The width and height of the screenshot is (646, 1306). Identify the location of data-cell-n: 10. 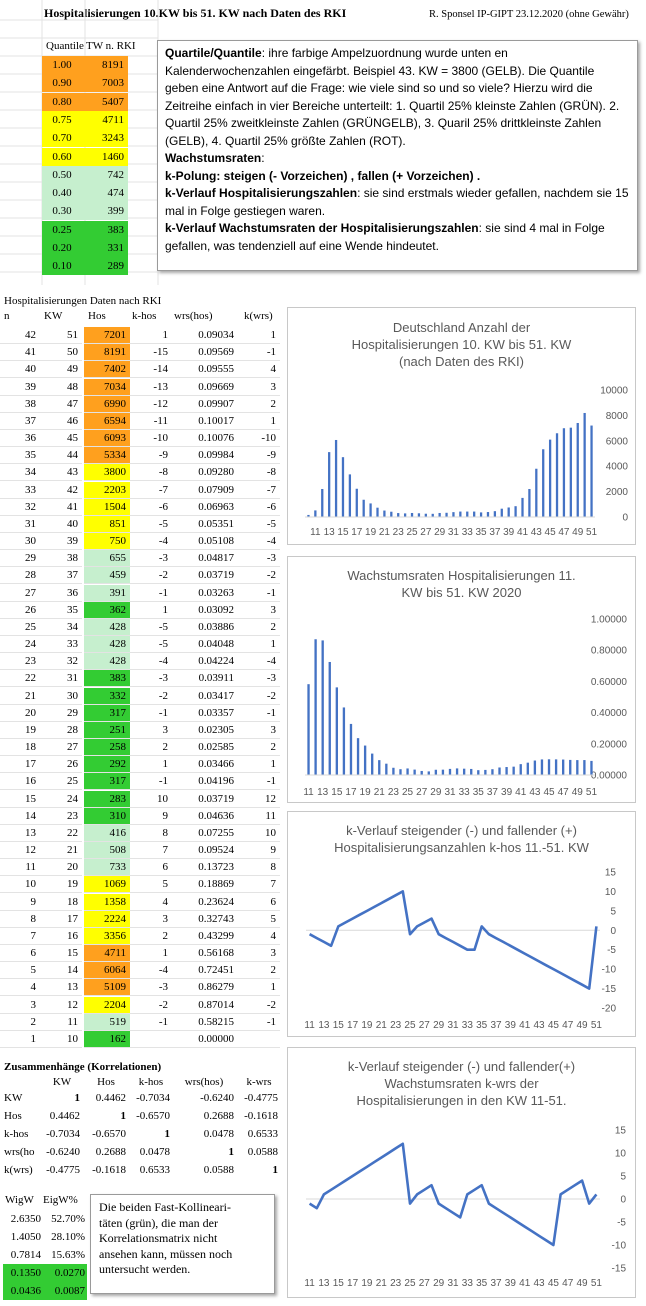
(20, 885).